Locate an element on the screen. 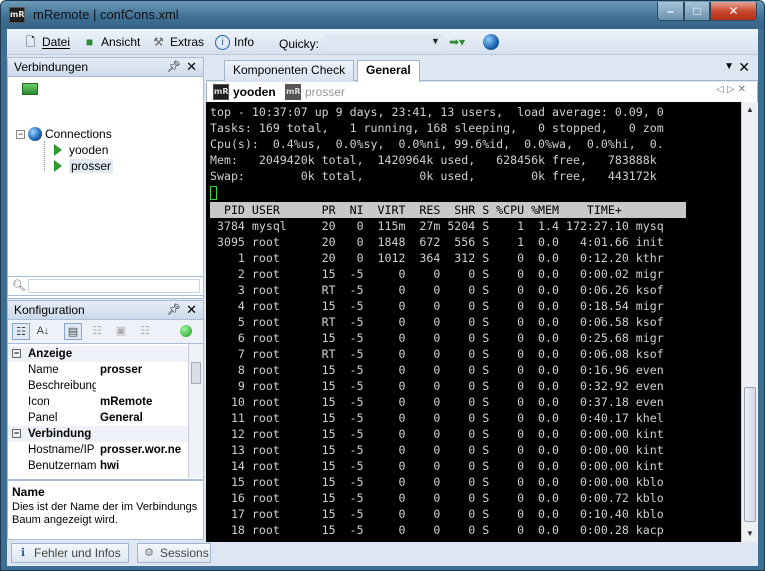  property-row: Hostname/IP prosser.wor.ne is located at coordinates (98, 450).